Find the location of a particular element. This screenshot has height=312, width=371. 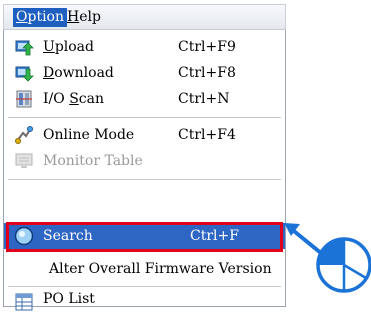

menu-bar: Option Help is located at coordinates (144, 17).